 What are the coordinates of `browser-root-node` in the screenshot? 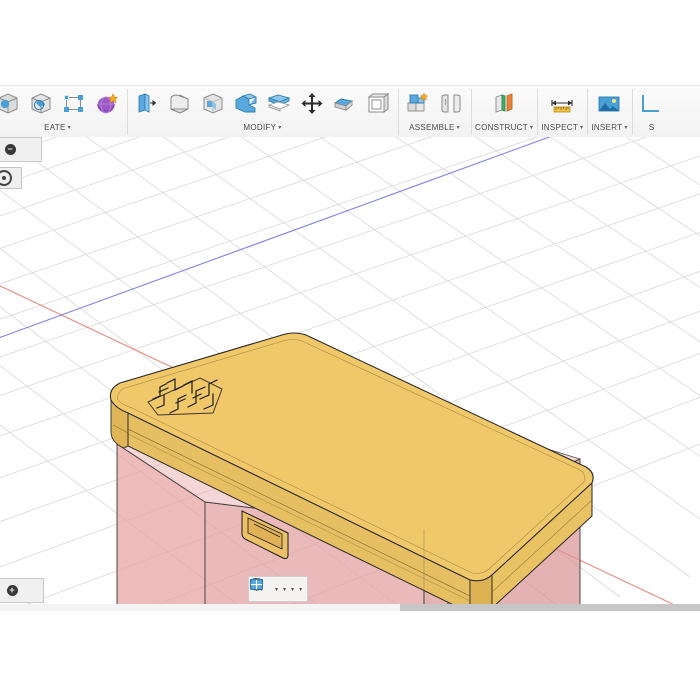 It's located at (11, 178).